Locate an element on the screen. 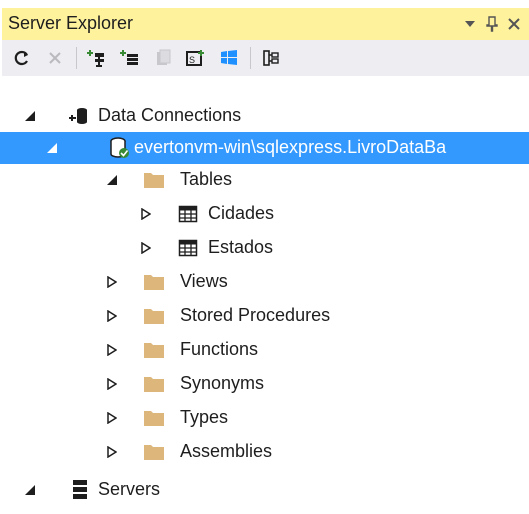 Image resolution: width=529 pixels, height=514 pixels. tree-node-views: Views is located at coordinates (264, 282).